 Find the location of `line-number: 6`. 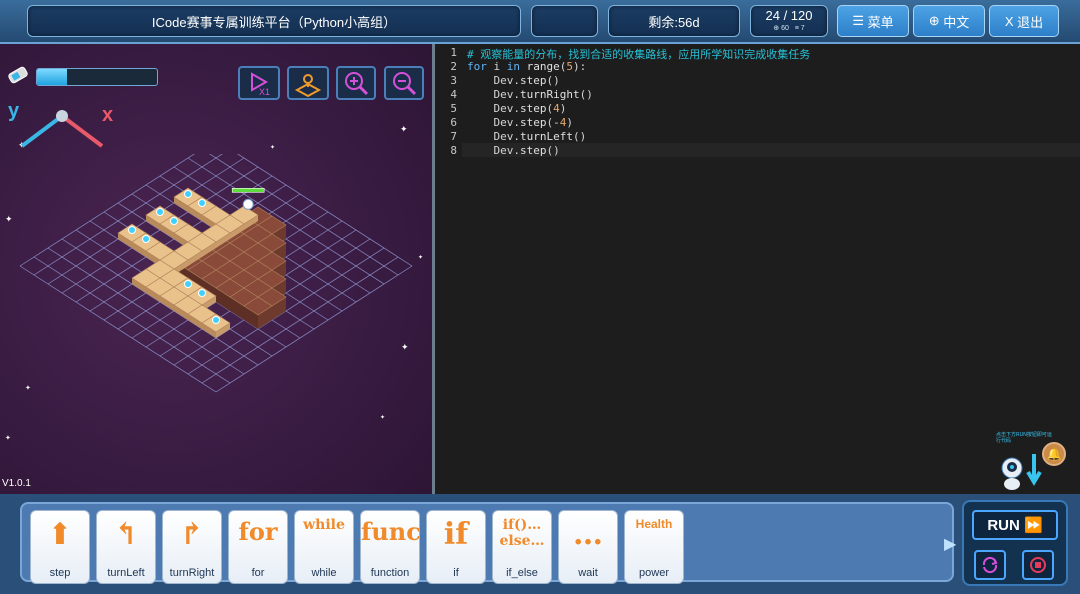

line-number: 6 is located at coordinates (453, 122).